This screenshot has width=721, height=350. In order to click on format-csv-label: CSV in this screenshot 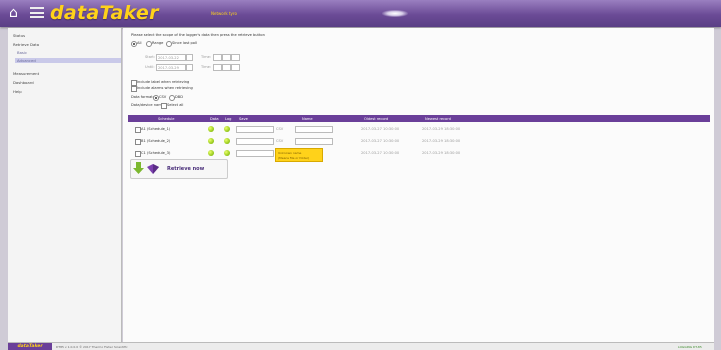, I will do `click(163, 97)`.